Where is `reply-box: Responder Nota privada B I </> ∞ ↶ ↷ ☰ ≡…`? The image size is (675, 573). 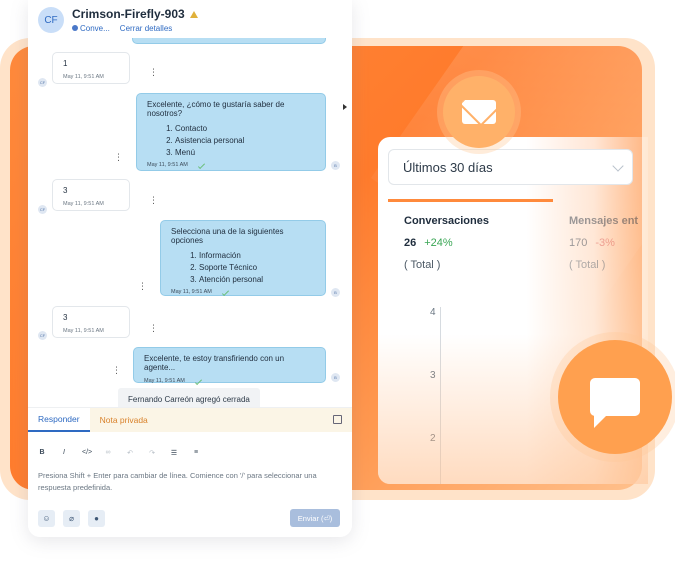
reply-box: Responder Nota privada B I </> ∞ ↶ ↷ ☰ ≡… is located at coordinates (190, 472).